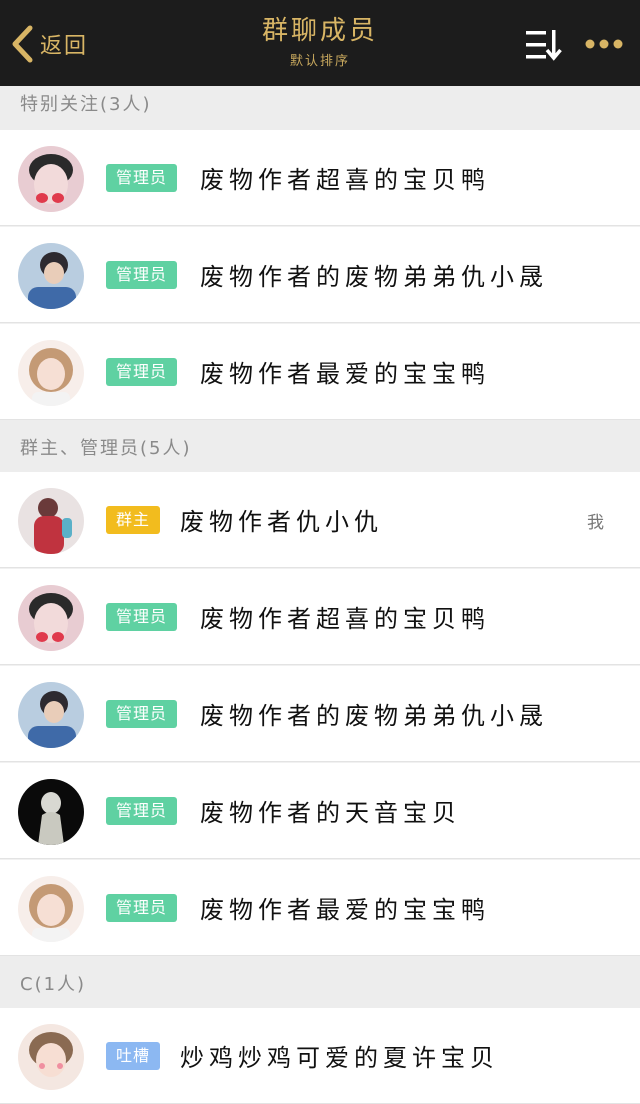  I want to click on title-block: 群聊成员 默认排序, so click(320, 41).